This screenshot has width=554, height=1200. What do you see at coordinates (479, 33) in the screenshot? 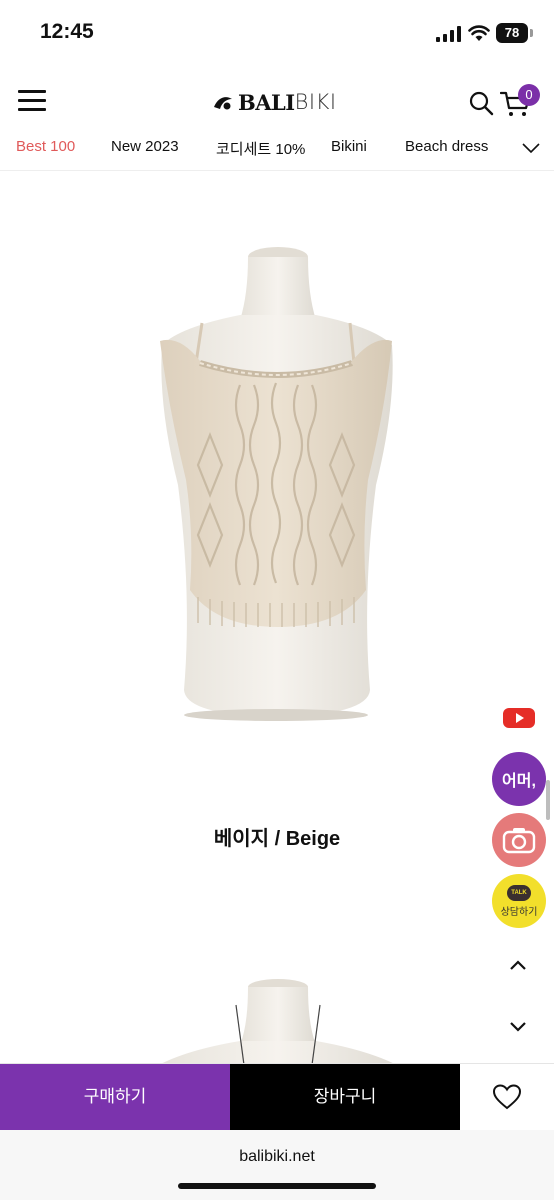
I see `wifi-icon` at bounding box center [479, 33].